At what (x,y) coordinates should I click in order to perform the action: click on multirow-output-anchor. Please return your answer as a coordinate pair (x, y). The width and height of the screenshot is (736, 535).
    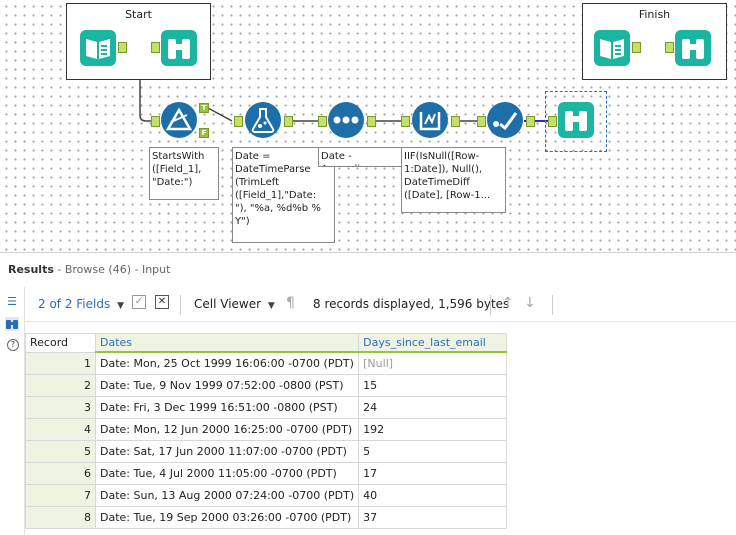
    Looking at the image, I should click on (455, 121).